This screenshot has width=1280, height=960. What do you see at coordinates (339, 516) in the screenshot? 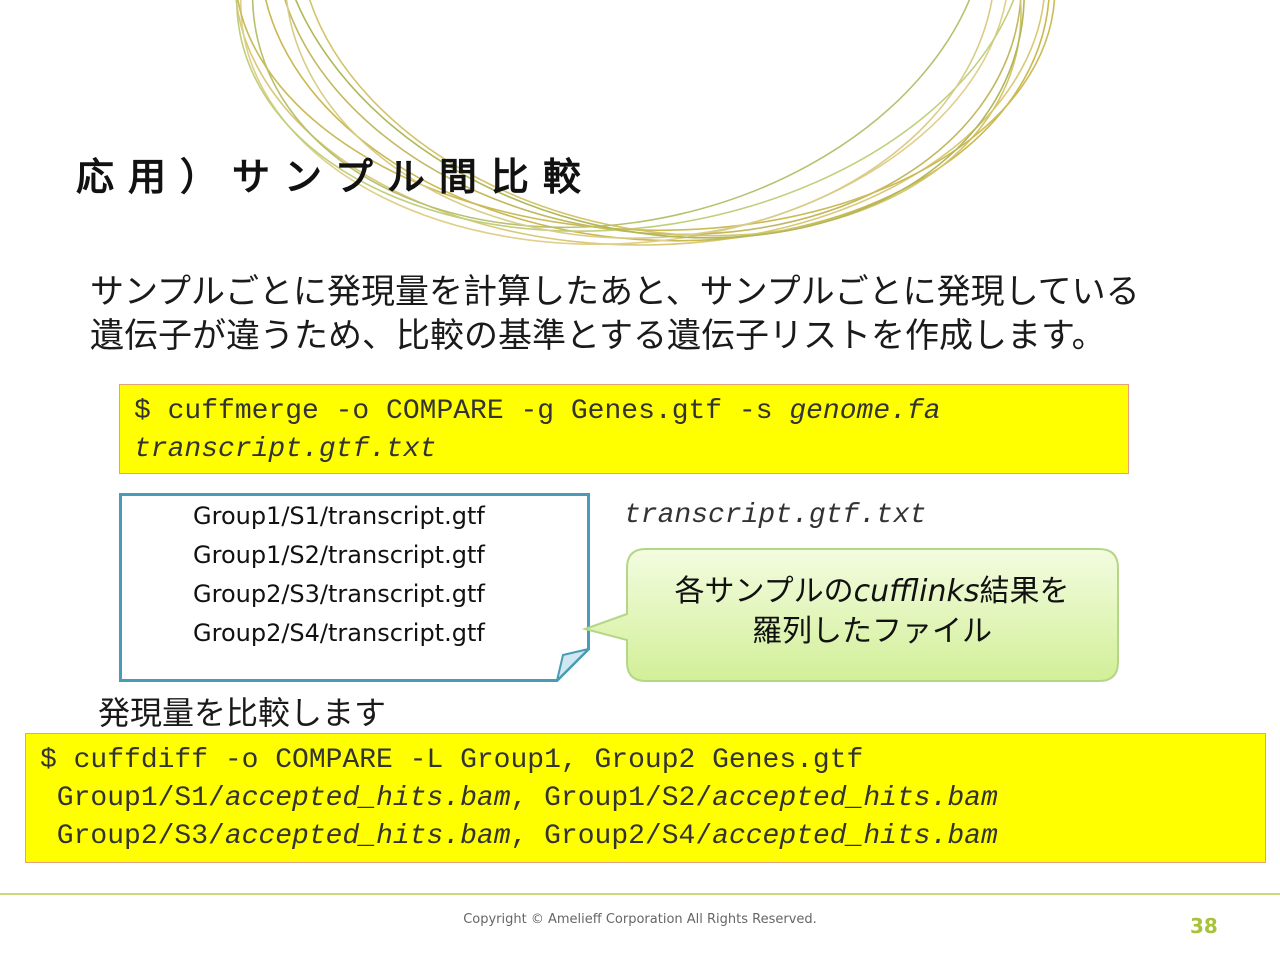
I see `file-list-item: Group1/S1/transcript.gtf` at bounding box center [339, 516].